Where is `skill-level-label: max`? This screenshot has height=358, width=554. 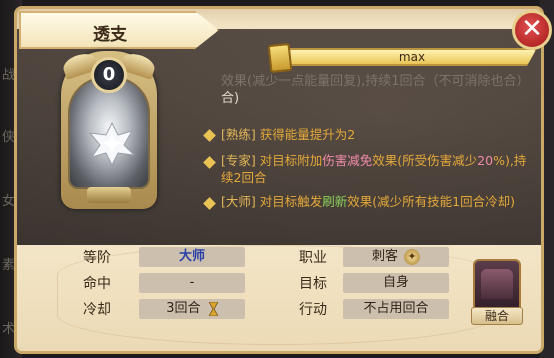 skill-level-label: max is located at coordinates (412, 57).